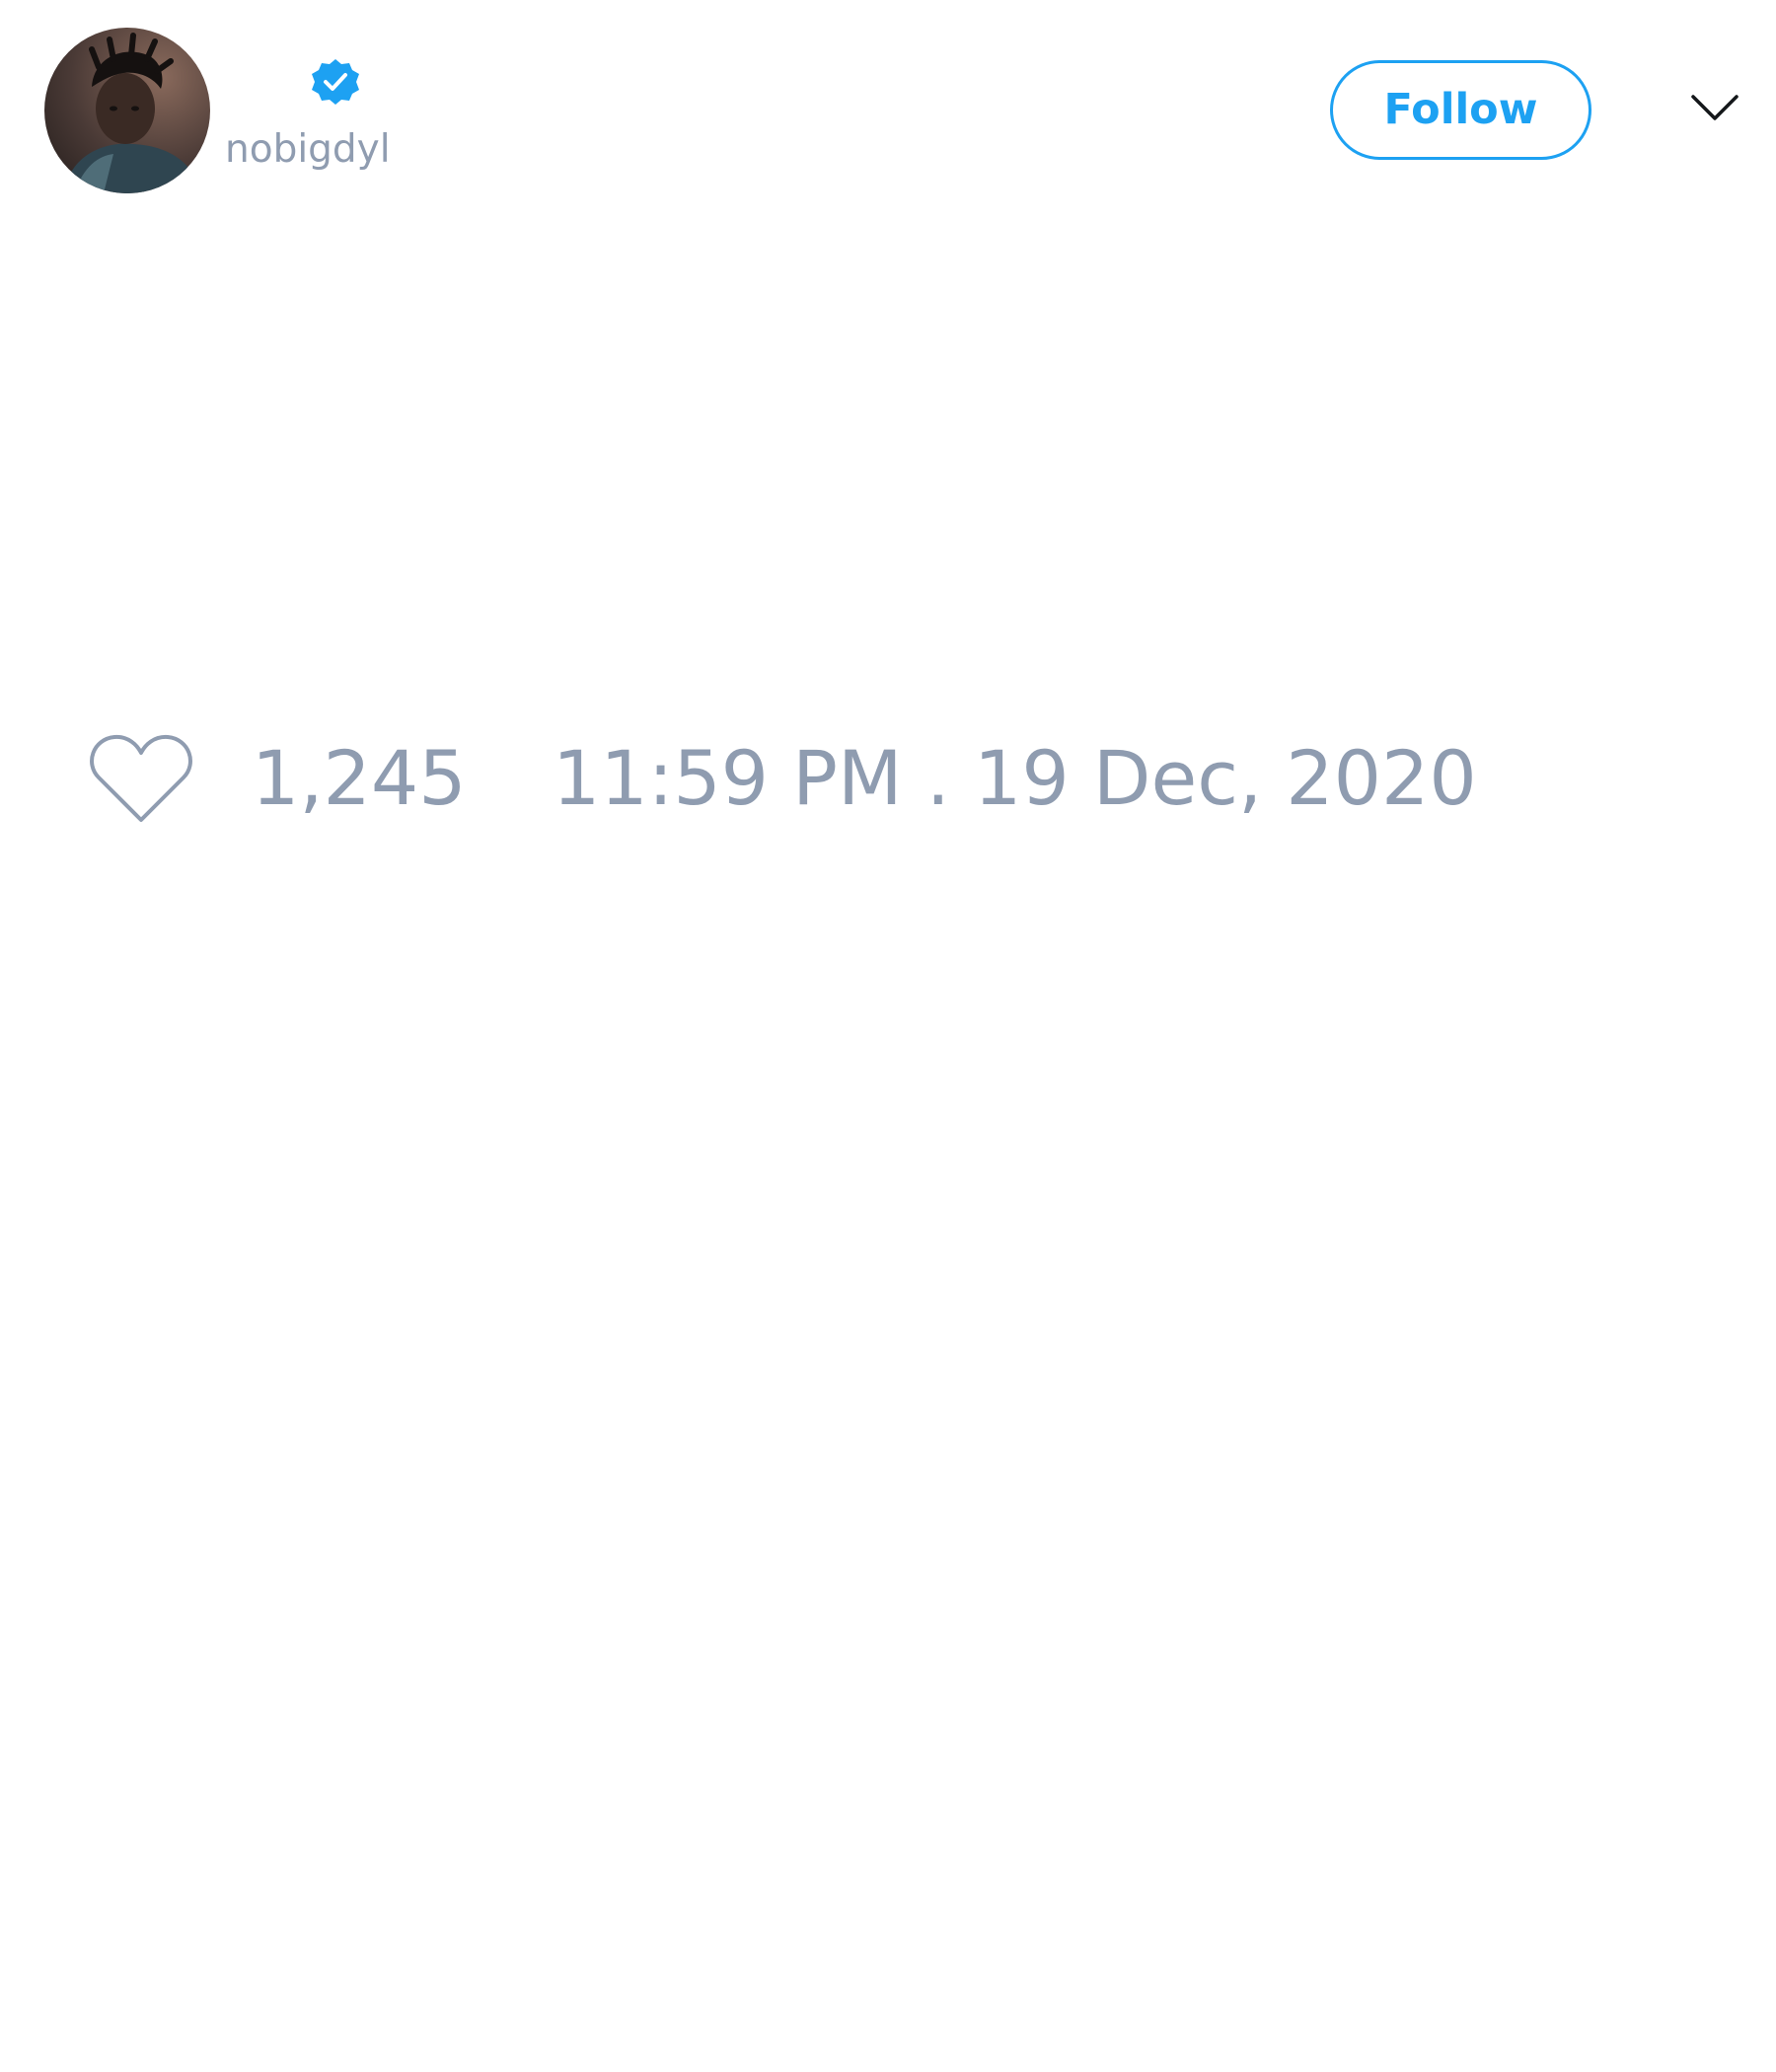  What do you see at coordinates (359, 778) in the screenshot?
I see `like-count: 1,245` at bounding box center [359, 778].